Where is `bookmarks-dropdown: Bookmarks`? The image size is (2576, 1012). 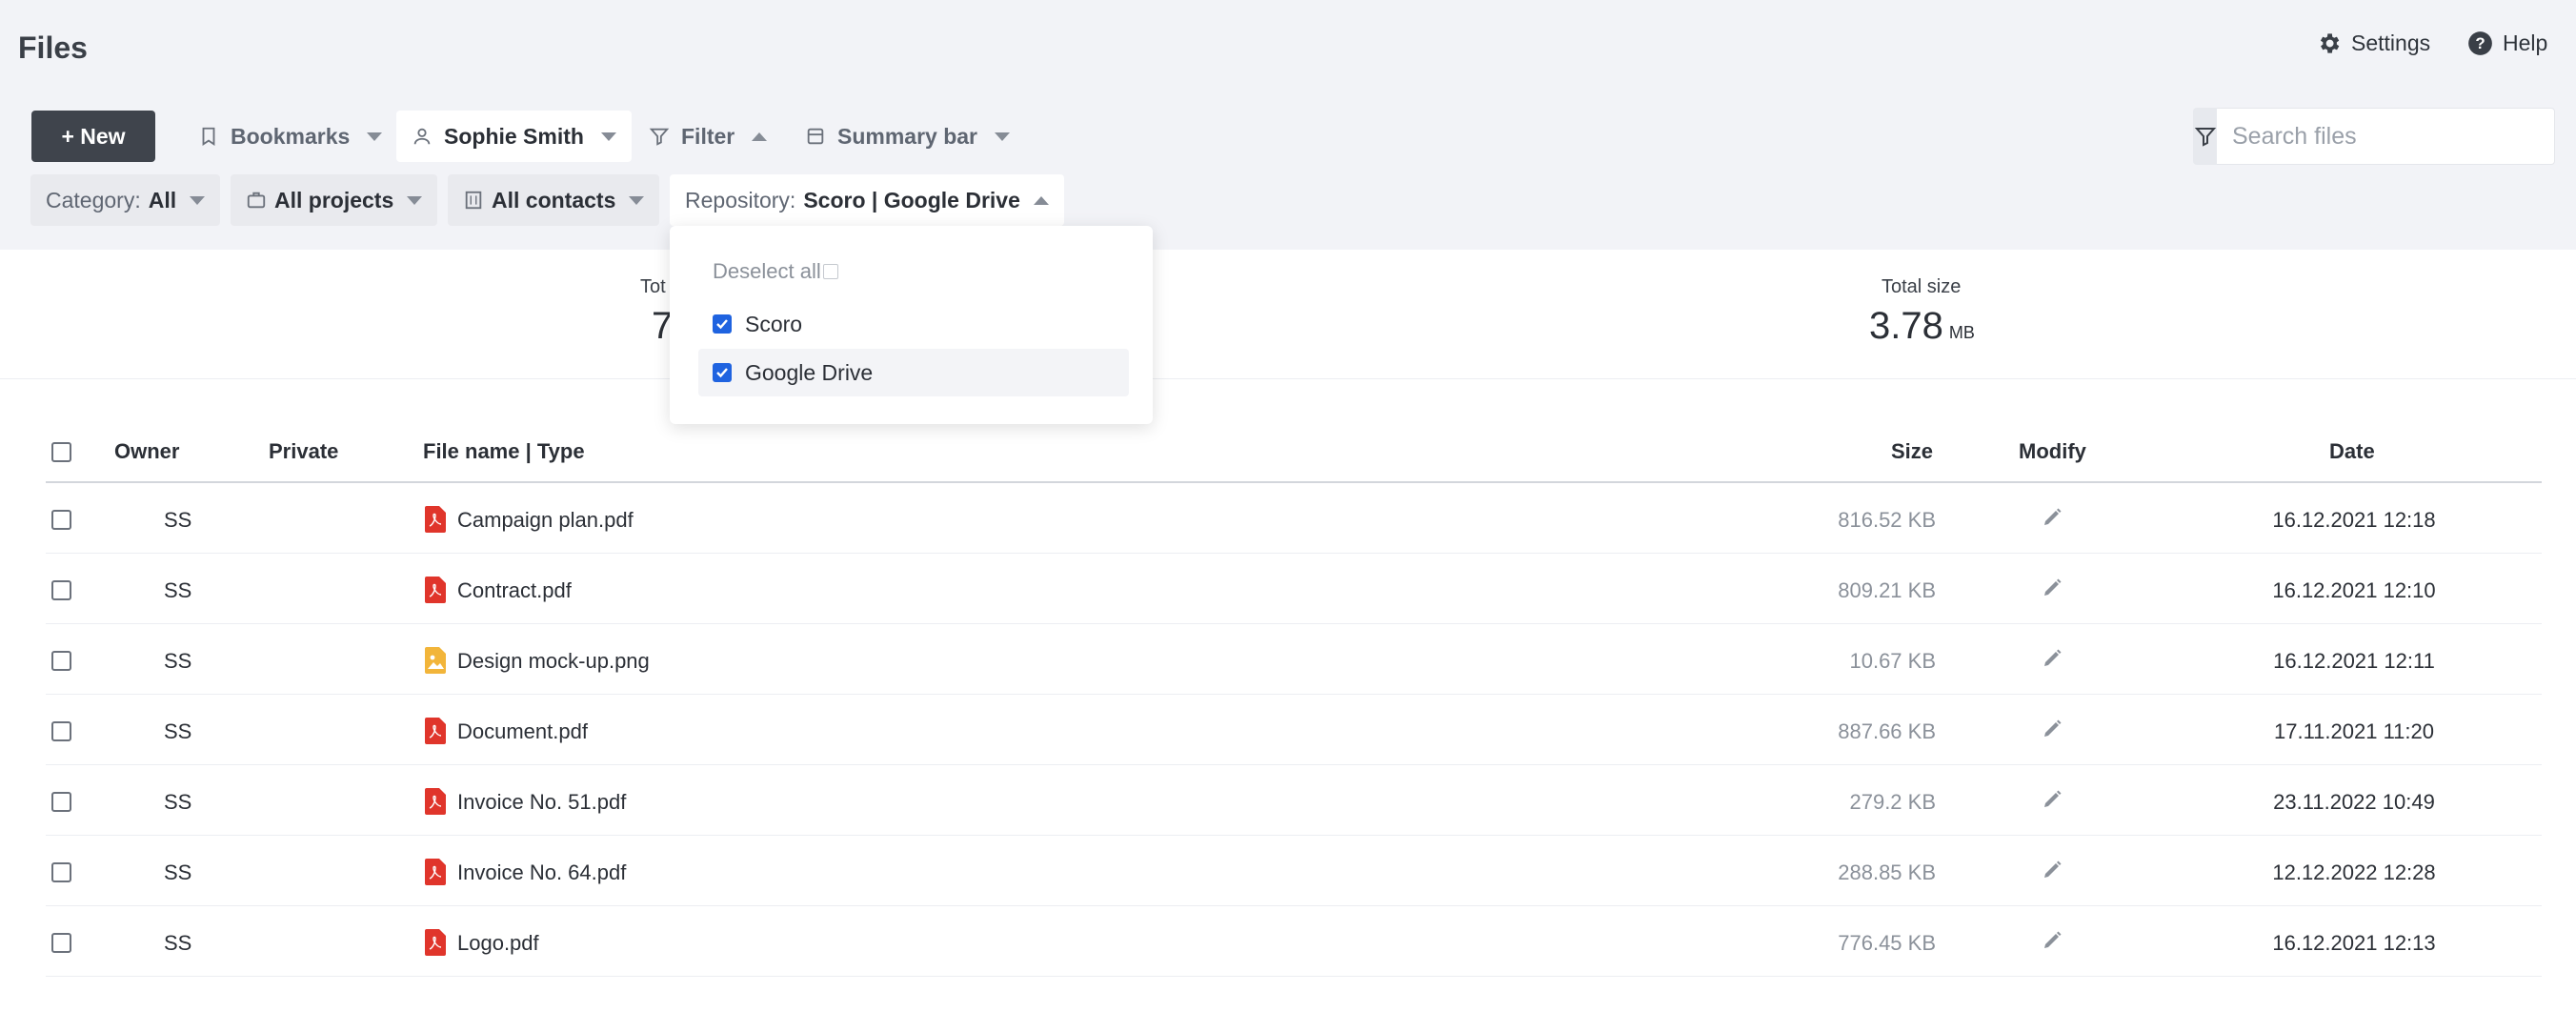 bookmarks-dropdown: Bookmarks is located at coordinates (290, 136).